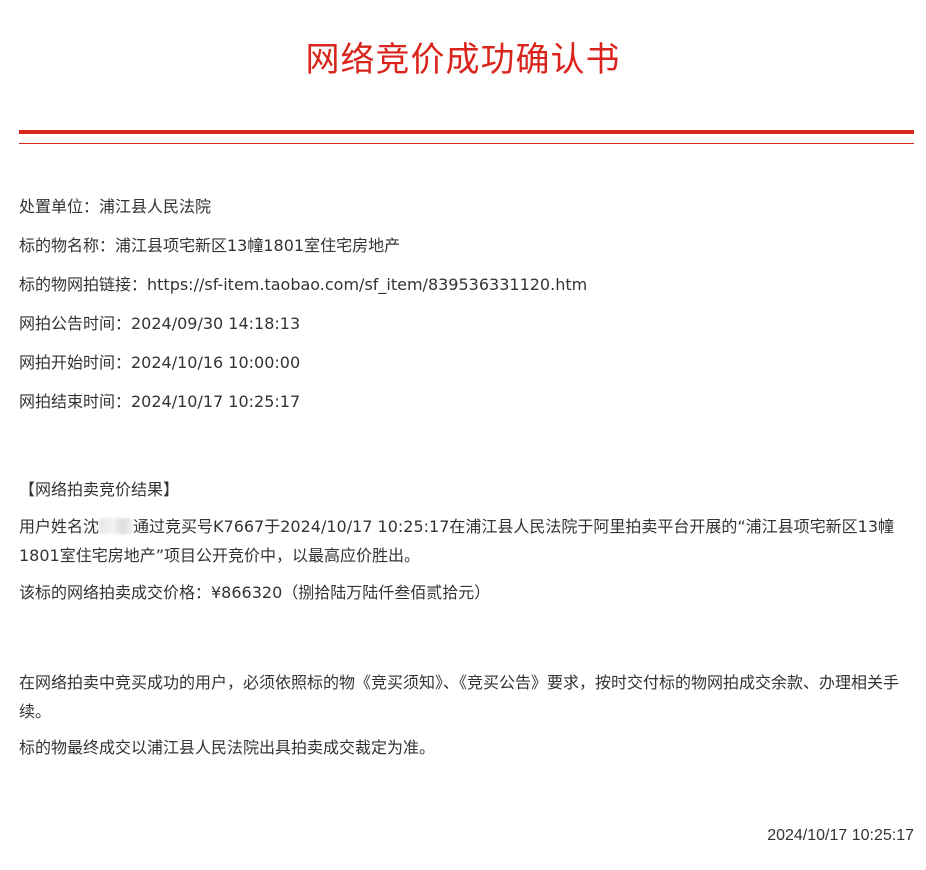 The height and width of the screenshot is (870, 926). I want to click on document-title: 网络竞价成功确认书, so click(463, 60).